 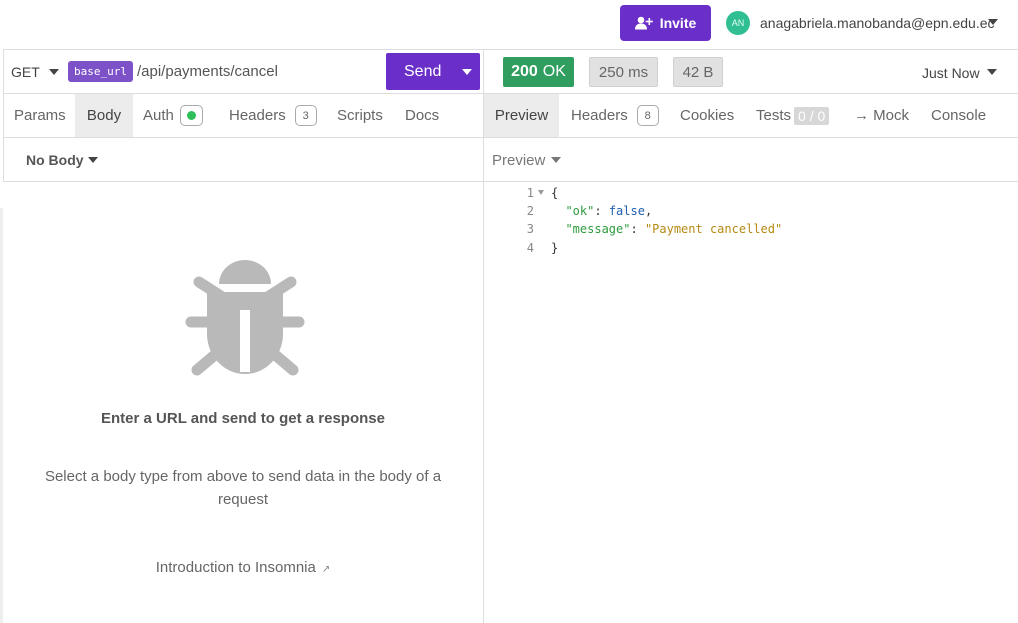 What do you see at coordinates (751, 213) in the screenshot?
I see `code-line: 2 "ok": false,` at bounding box center [751, 213].